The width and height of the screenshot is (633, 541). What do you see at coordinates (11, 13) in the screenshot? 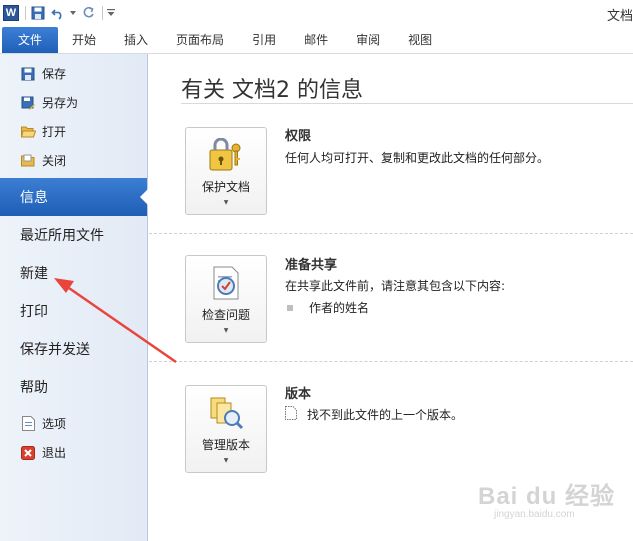
I see `word-app-icon: W` at bounding box center [11, 13].